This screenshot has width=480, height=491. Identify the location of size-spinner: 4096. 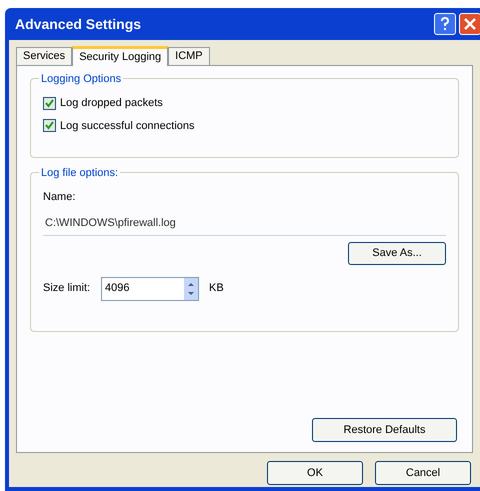
(150, 288).